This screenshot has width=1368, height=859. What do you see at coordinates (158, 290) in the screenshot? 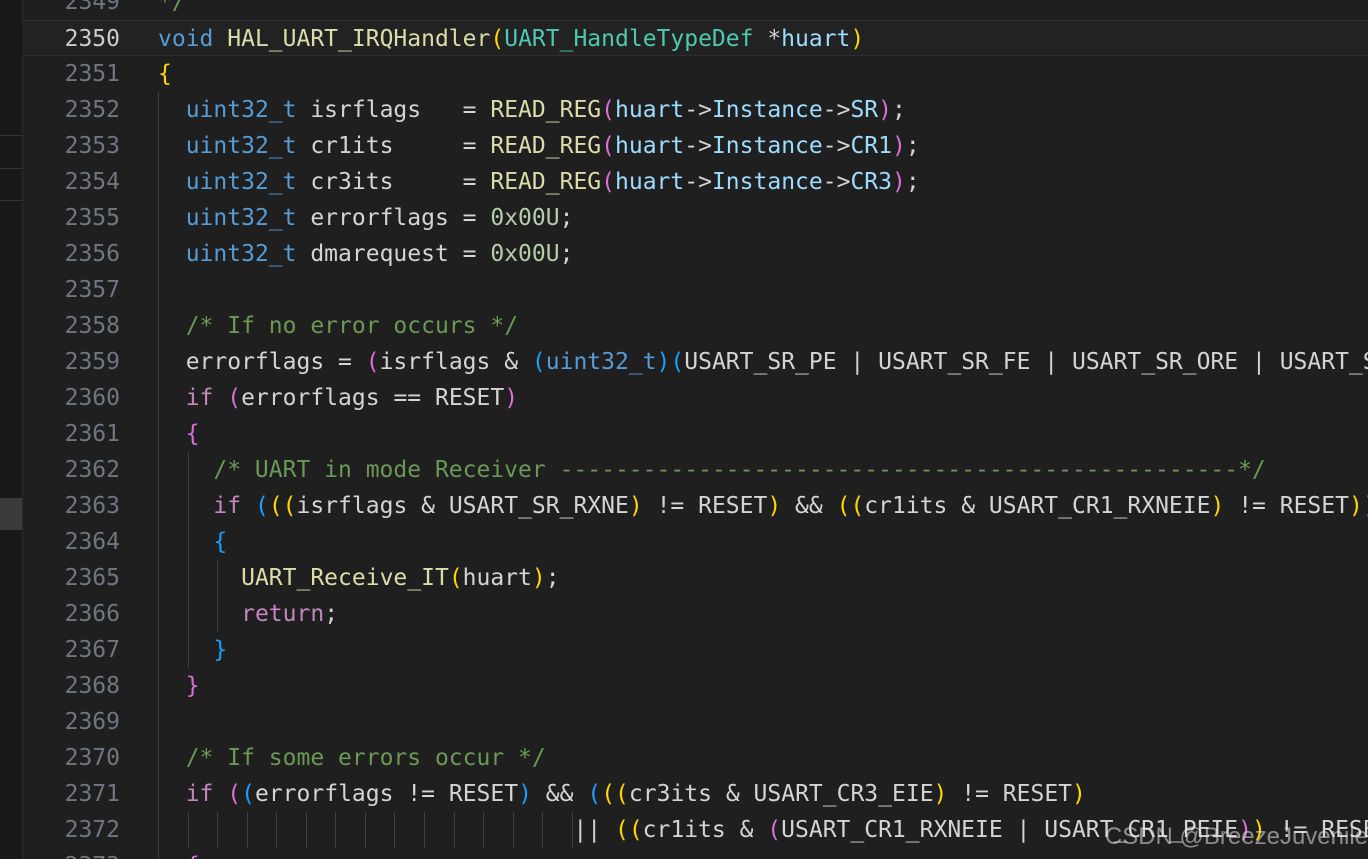
I see `indent-guide` at bounding box center [158, 290].